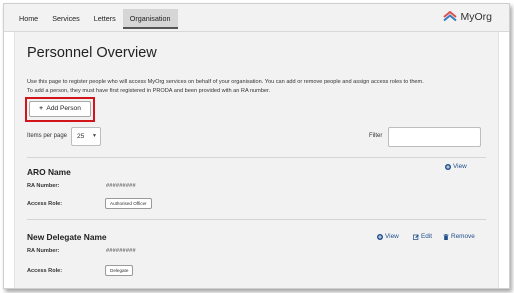 This screenshot has width=514, height=293. I want to click on top-navigation-bar: Home Services Letters Organisation MyOrg, so click(256, 18).